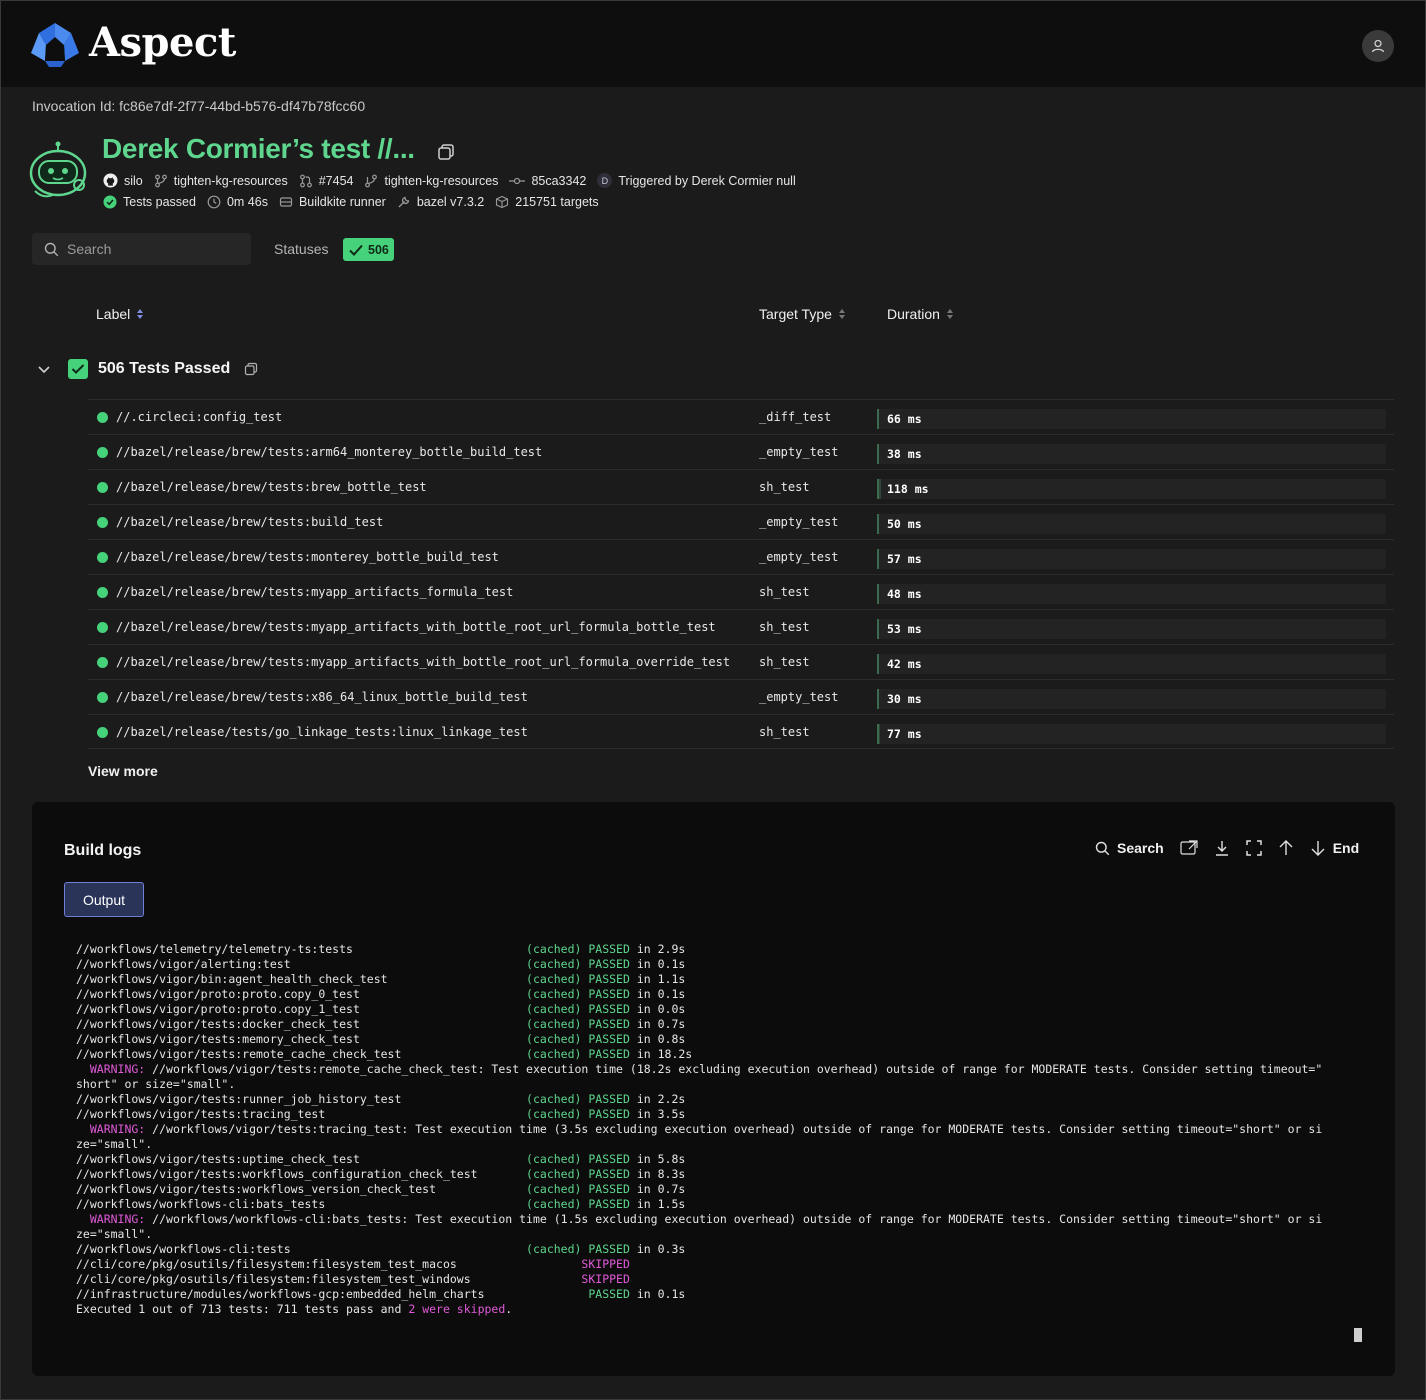 Image resolution: width=1426 pixels, height=1400 pixels. What do you see at coordinates (133, 180) in the screenshot?
I see `repo-name: silo` at bounding box center [133, 180].